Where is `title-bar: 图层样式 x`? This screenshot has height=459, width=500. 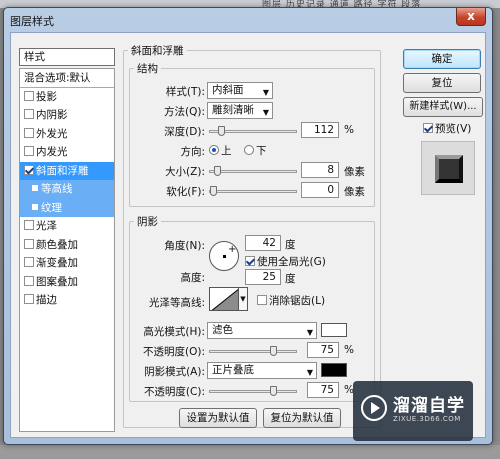 title-bar: 图层样式 x is located at coordinates (248, 20).